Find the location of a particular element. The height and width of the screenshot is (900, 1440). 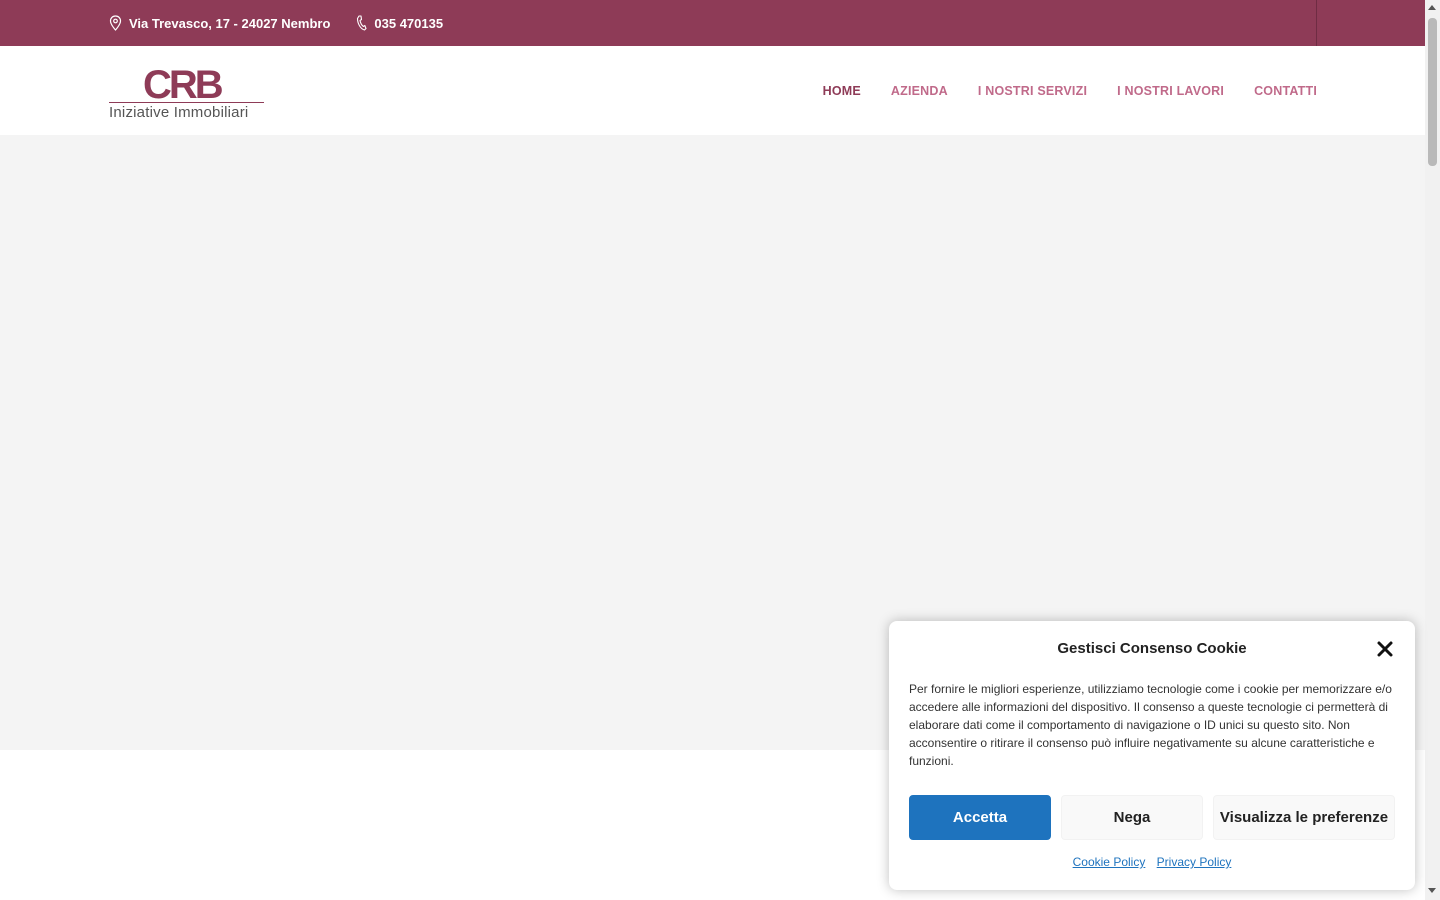

nav-item-home: HOME is located at coordinates (842, 91).